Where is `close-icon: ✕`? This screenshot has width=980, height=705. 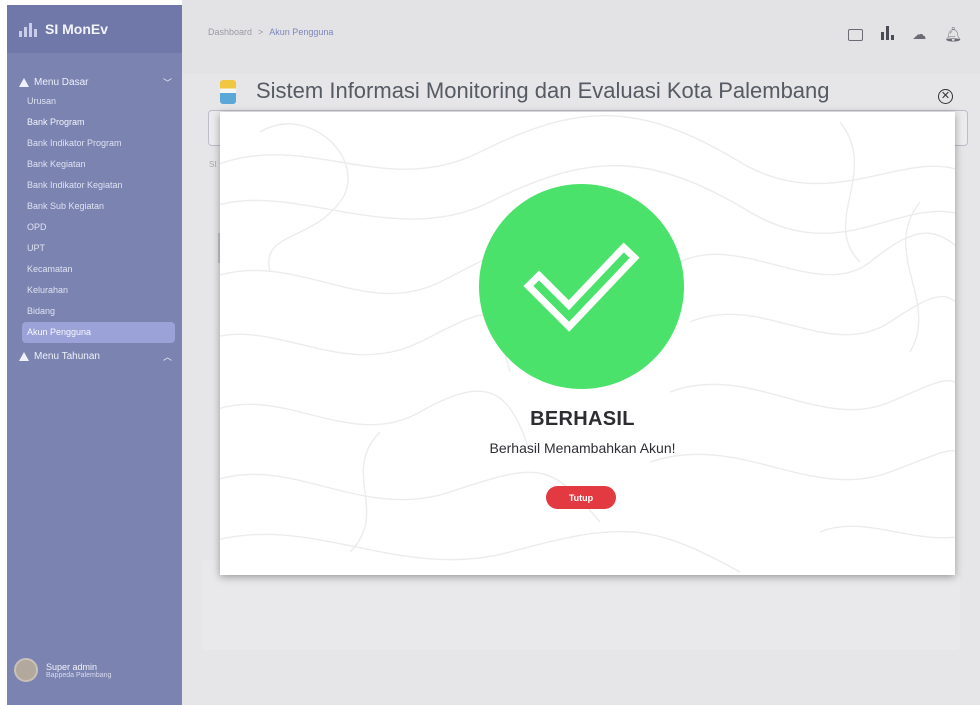 close-icon: ✕ is located at coordinates (945, 96).